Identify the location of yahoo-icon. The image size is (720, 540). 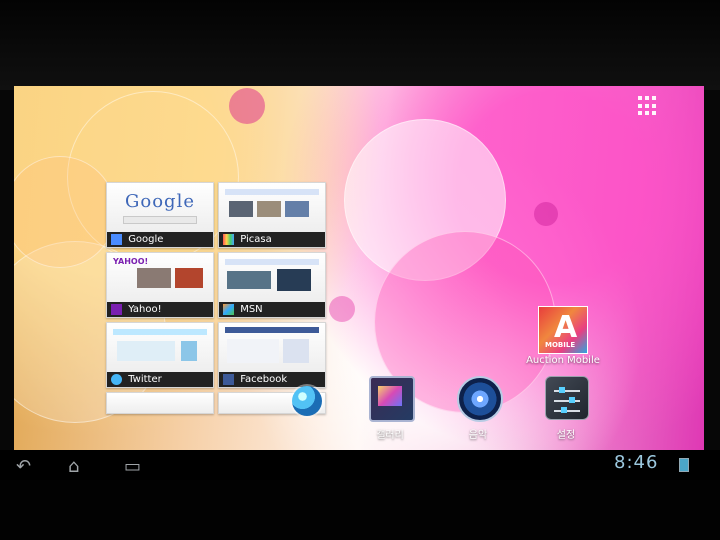
(116, 309).